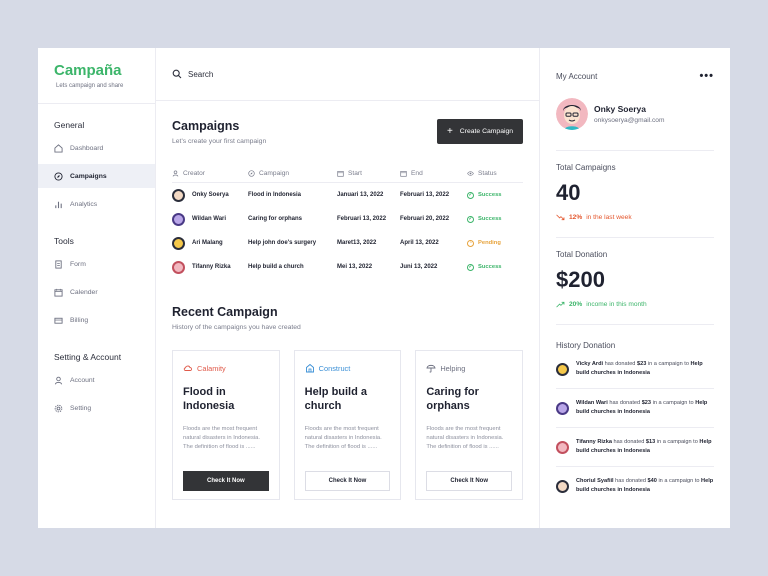 Image resolution: width=768 pixels, height=576 pixels. Describe the element at coordinates (568, 192) in the screenshot. I see `stat-value: 40` at that location.